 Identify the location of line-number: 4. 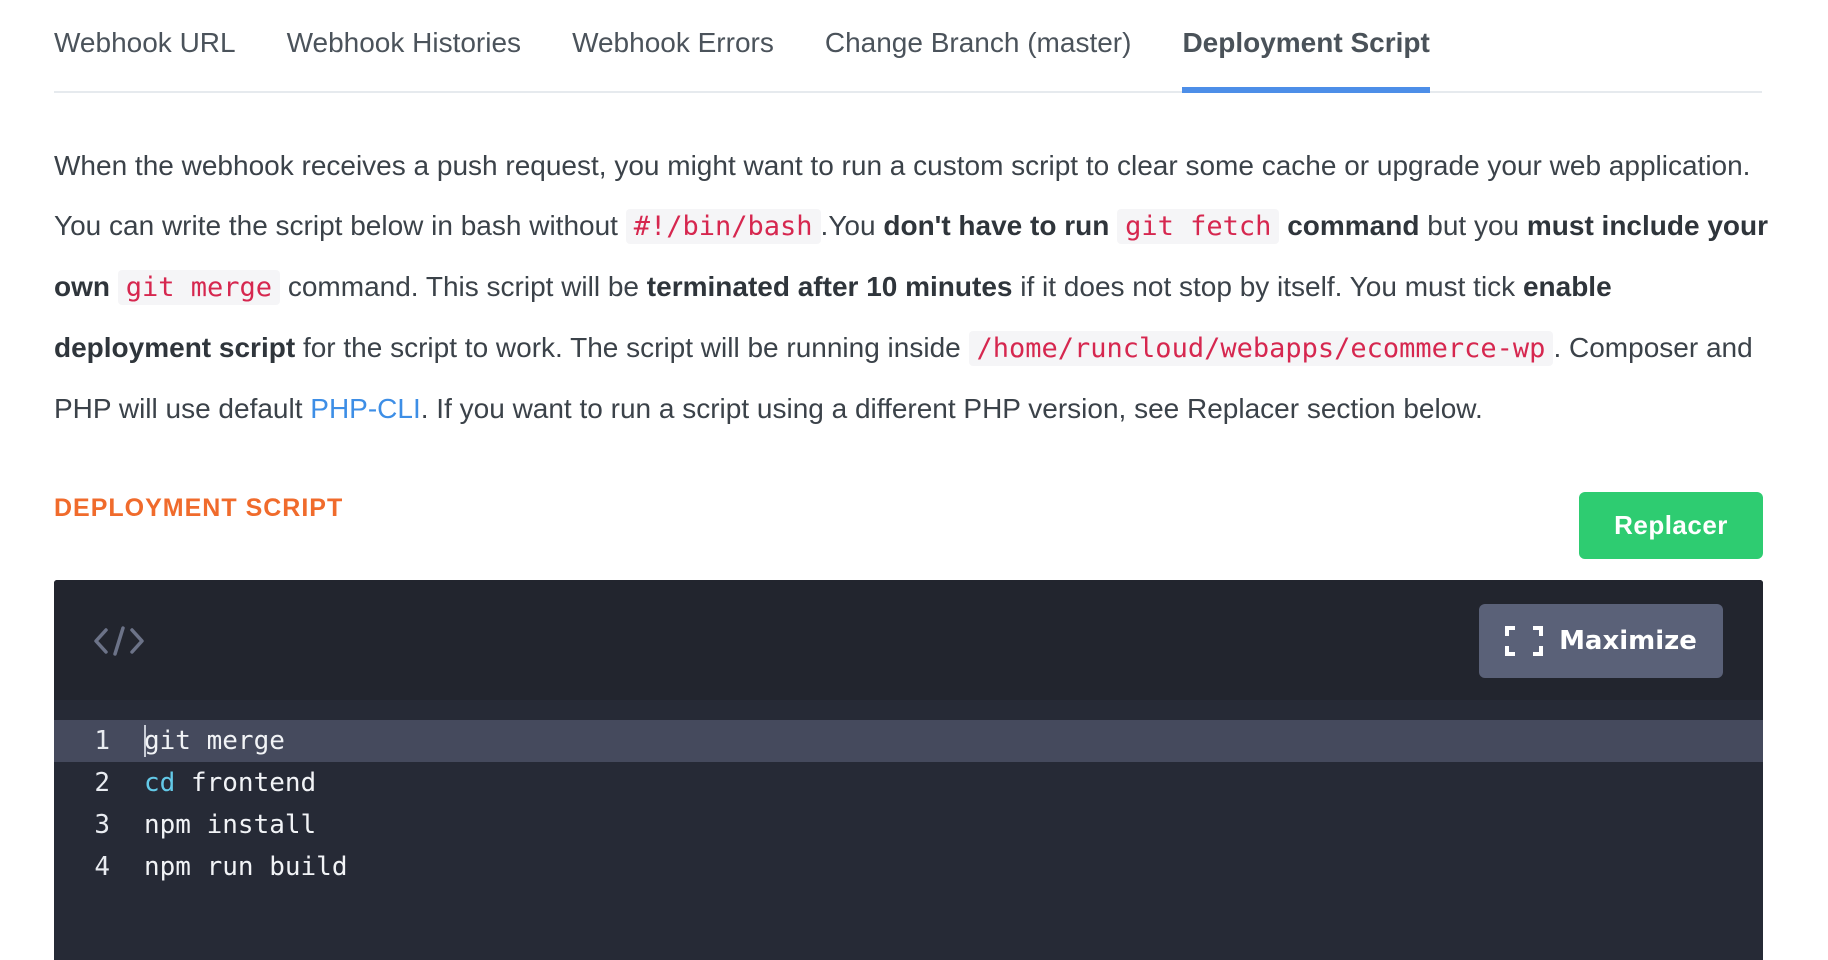
(102, 867).